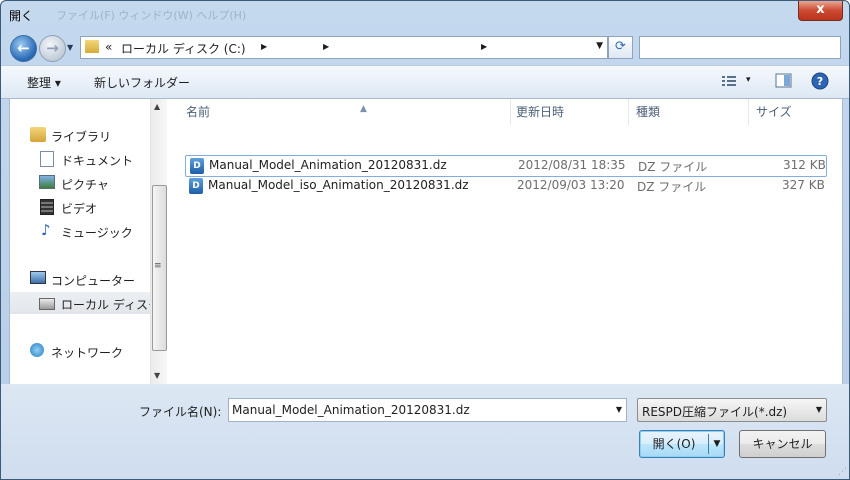  I want to click on back-button: ←, so click(23, 48).